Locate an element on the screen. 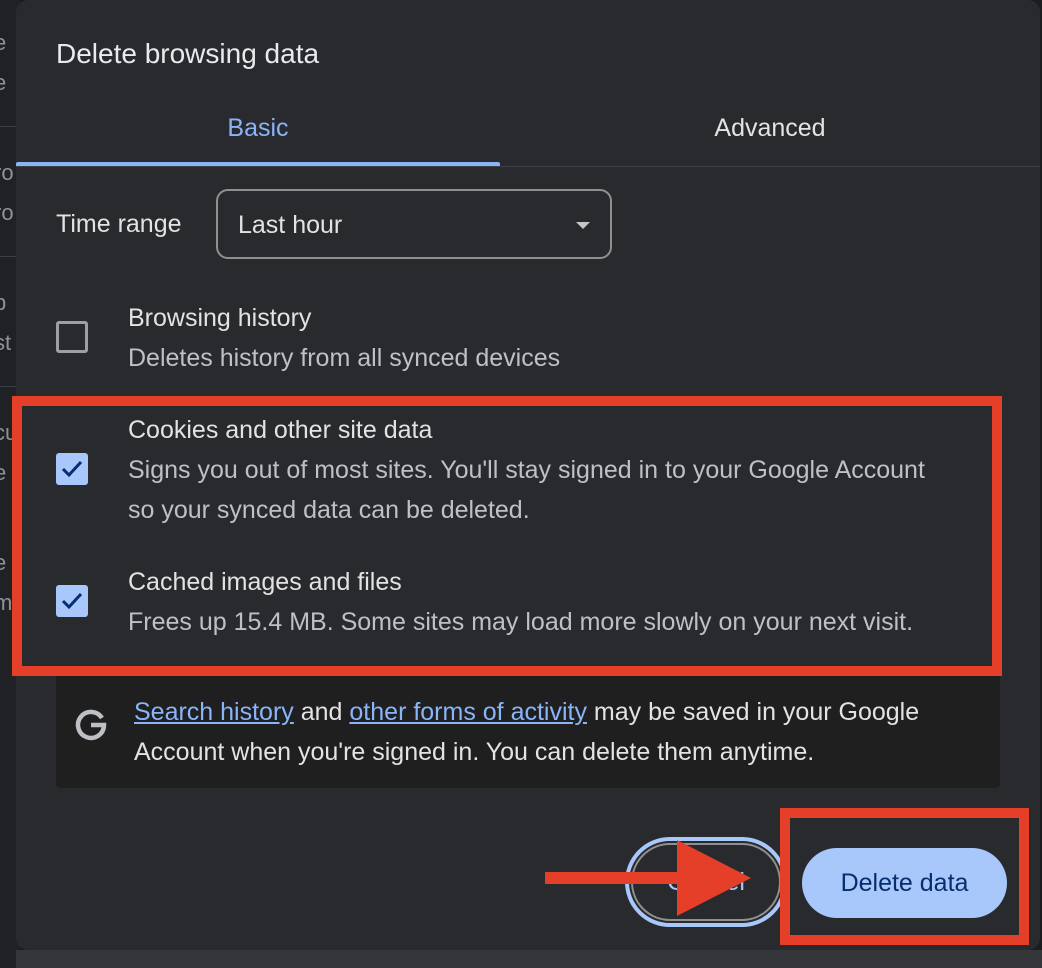  dialog-title: Delete browsing data is located at coordinates (188, 53).